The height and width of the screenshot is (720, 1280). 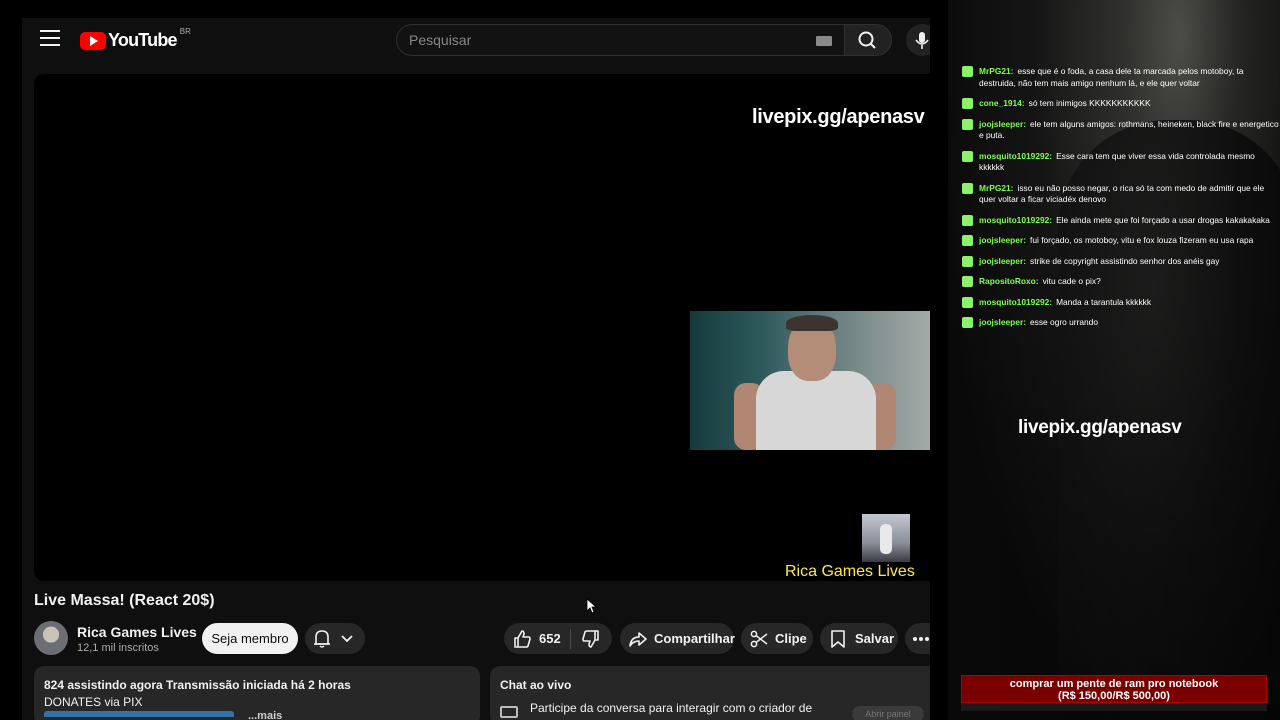 I want to click on donation-goal-footer, so click(x=1114, y=707).